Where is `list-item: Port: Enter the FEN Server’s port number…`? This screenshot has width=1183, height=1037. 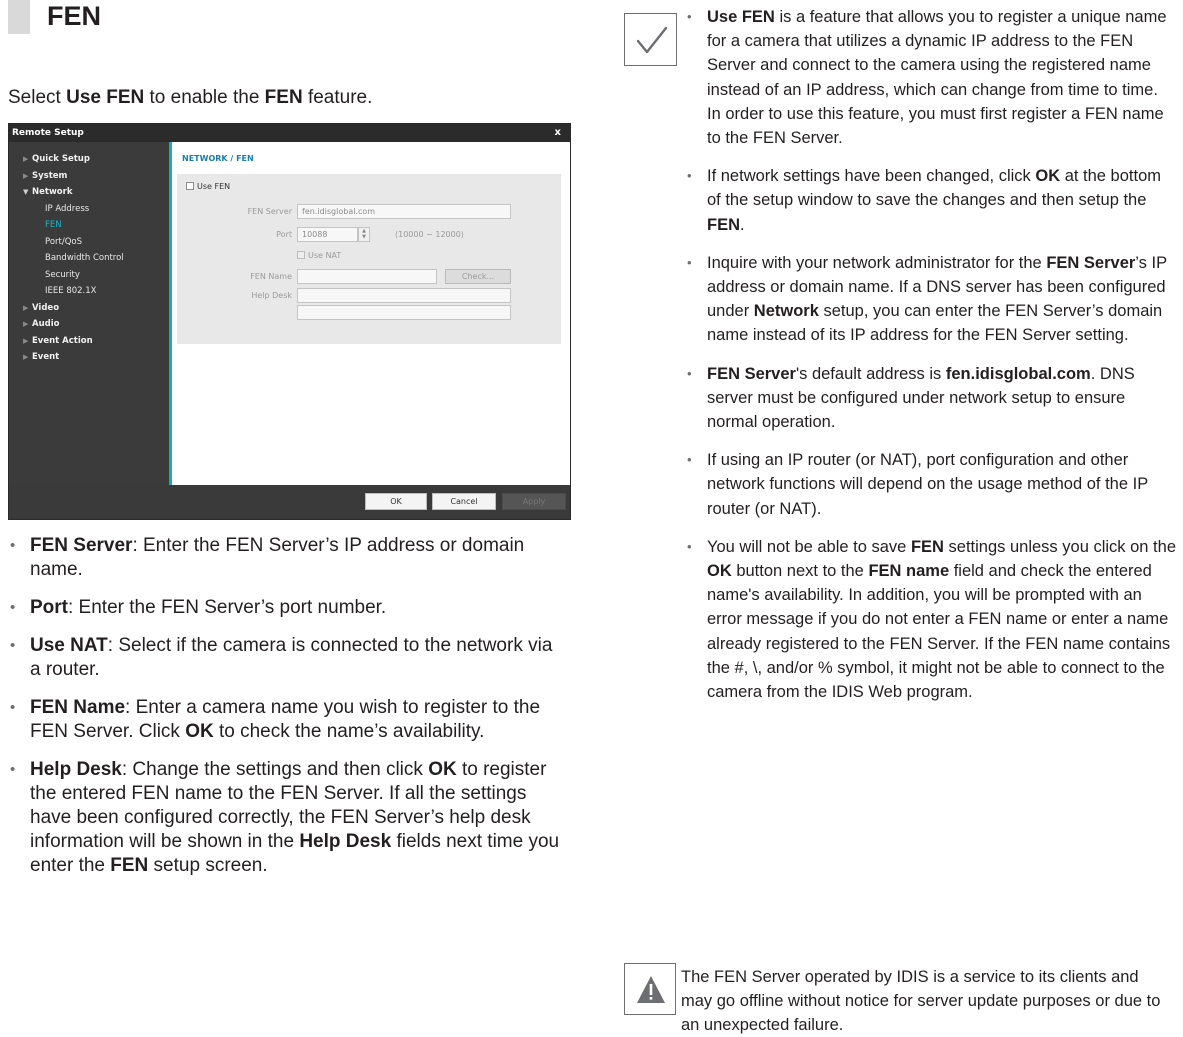
list-item: Port: Enter the FEN Server’s port number… is located at coordinates (288, 608).